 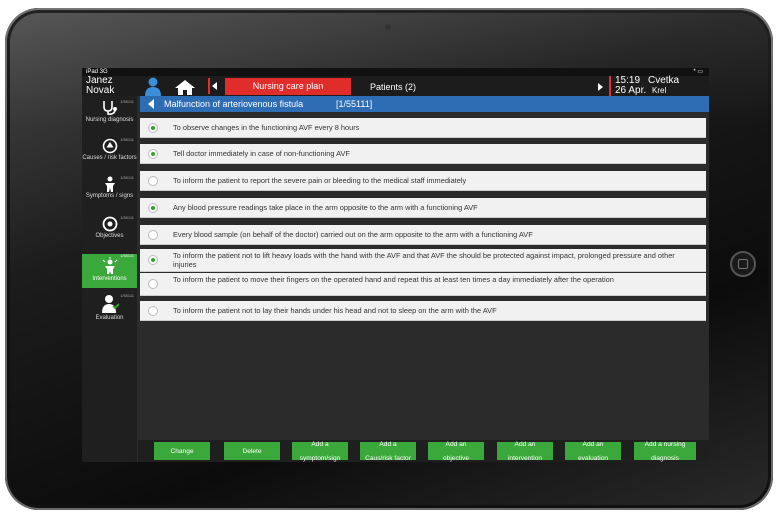 I want to click on tab-nursing-care-plan: Nursing care plan, so click(x=288, y=86).